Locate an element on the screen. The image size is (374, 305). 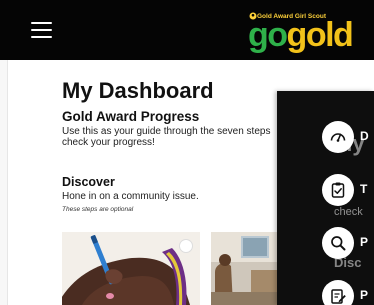
community-room-photo is located at coordinates (246, 268).